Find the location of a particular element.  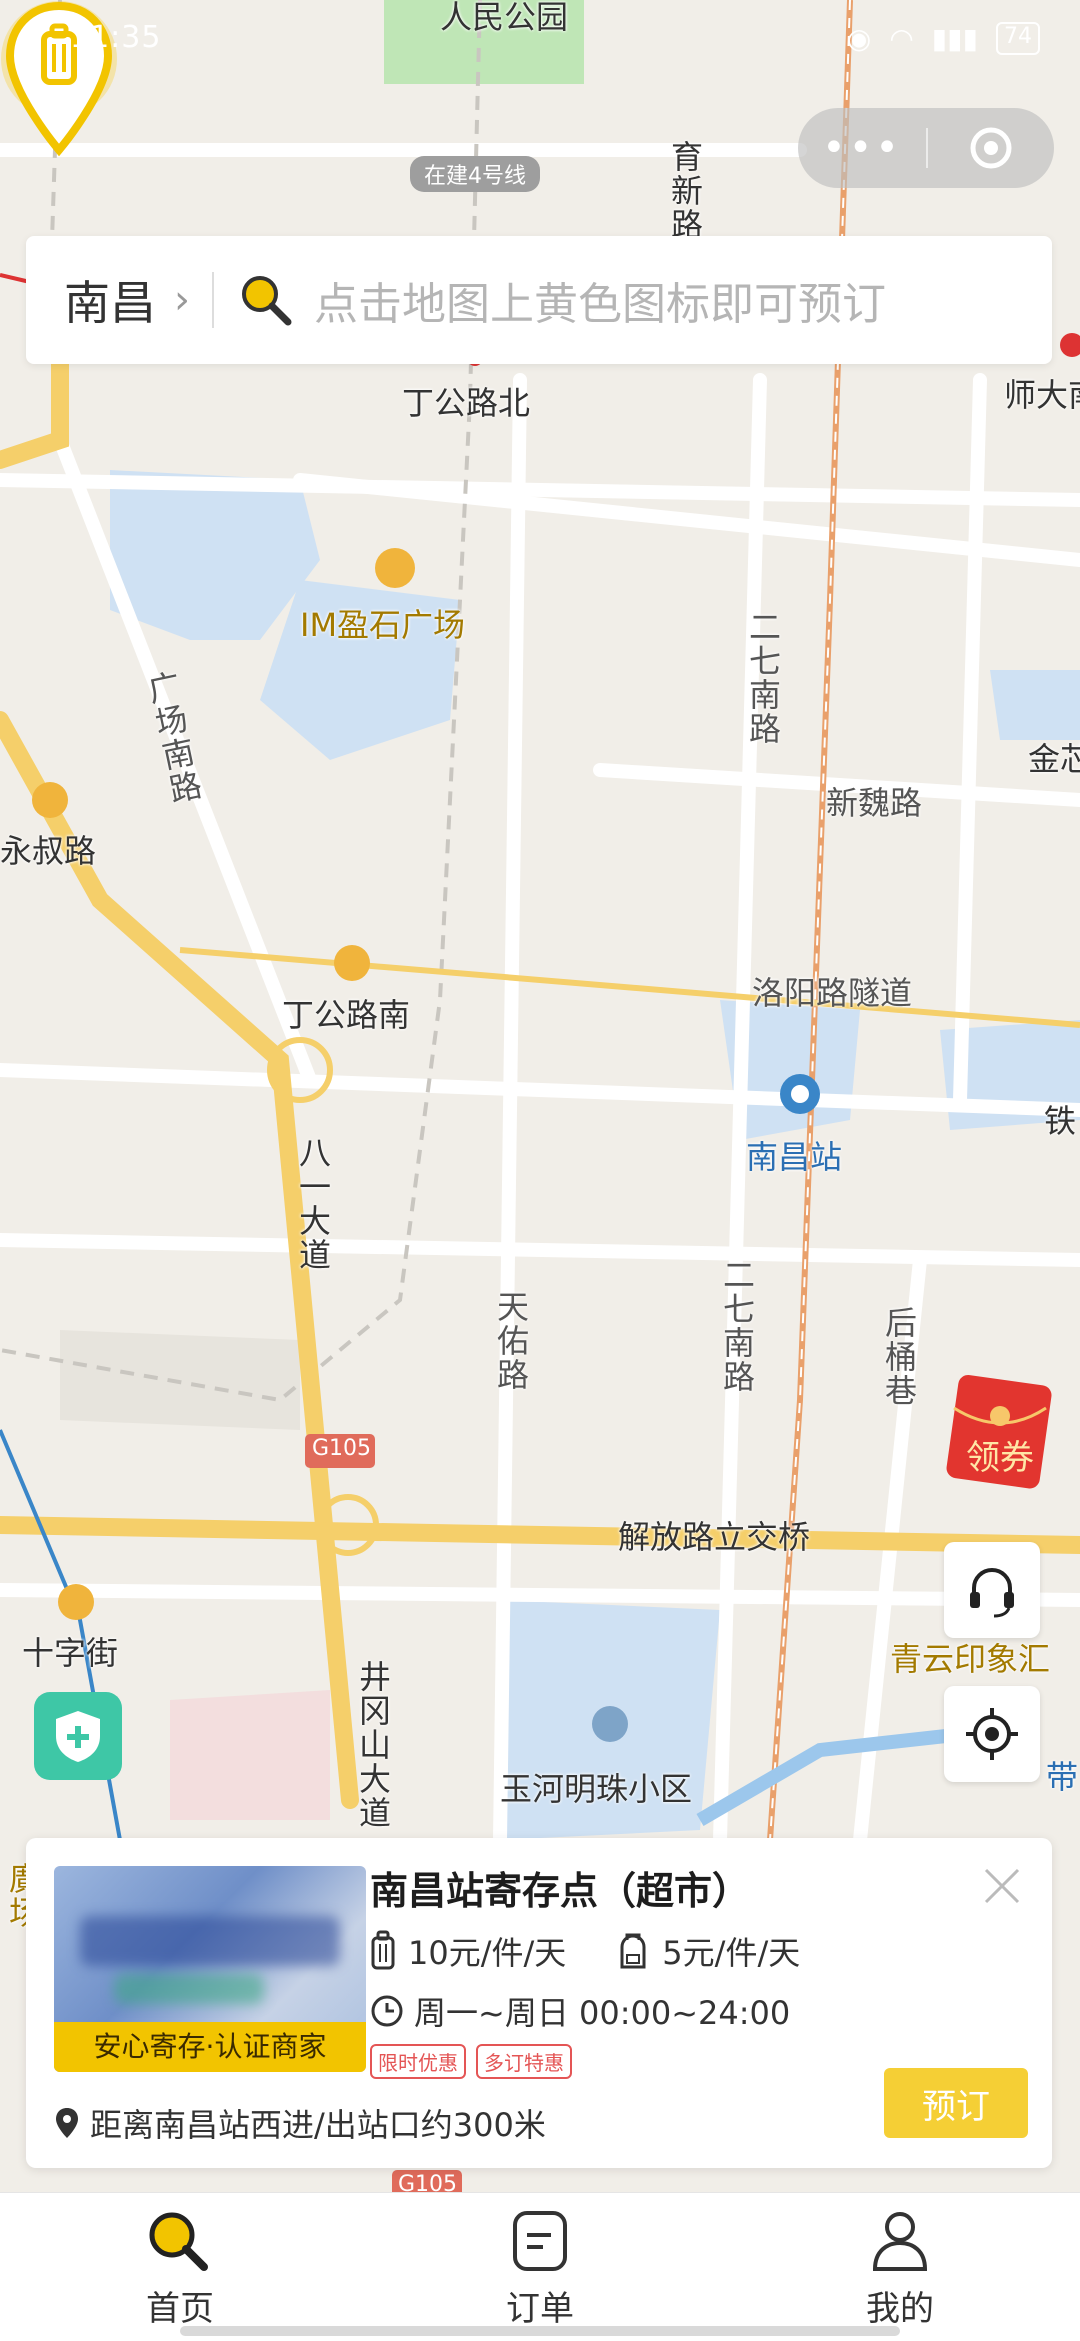

tab-home: 首页 is located at coordinates (180, 2267).